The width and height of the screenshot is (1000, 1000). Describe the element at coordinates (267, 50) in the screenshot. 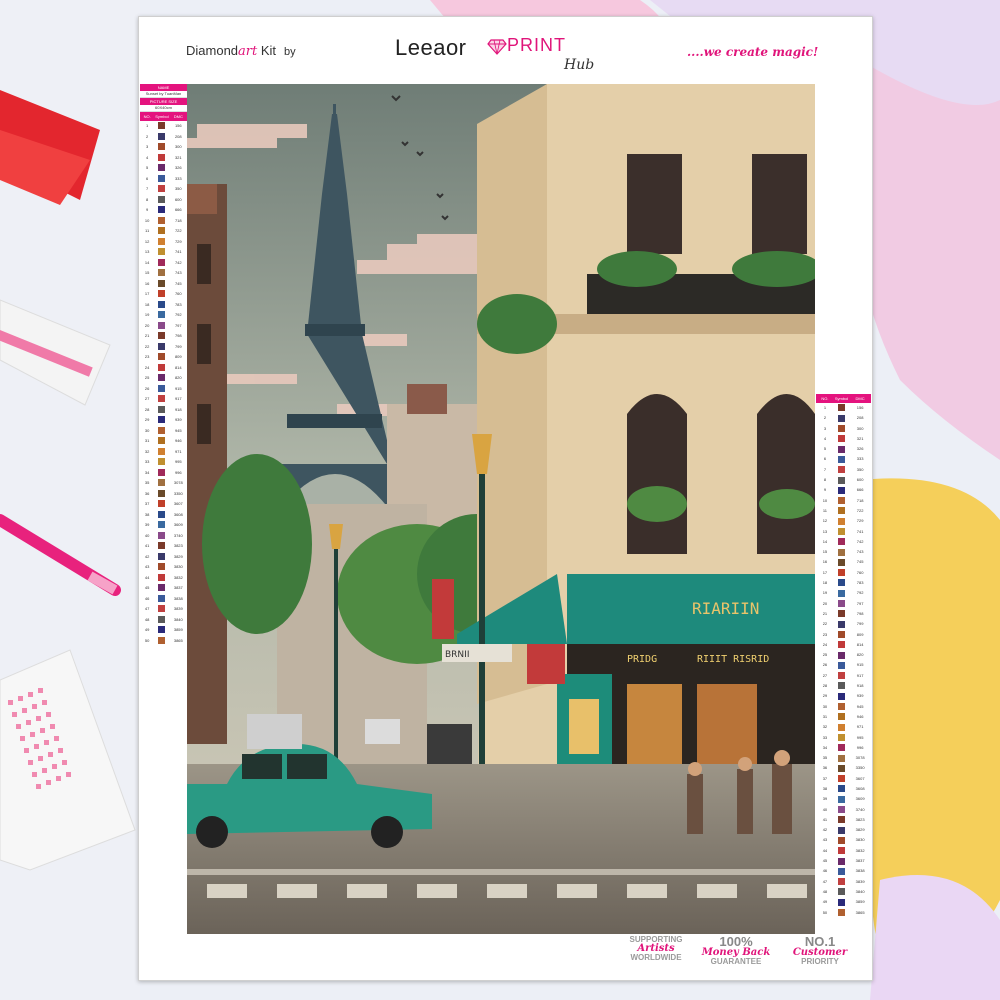

I see `brand-suffix: Kit` at that location.